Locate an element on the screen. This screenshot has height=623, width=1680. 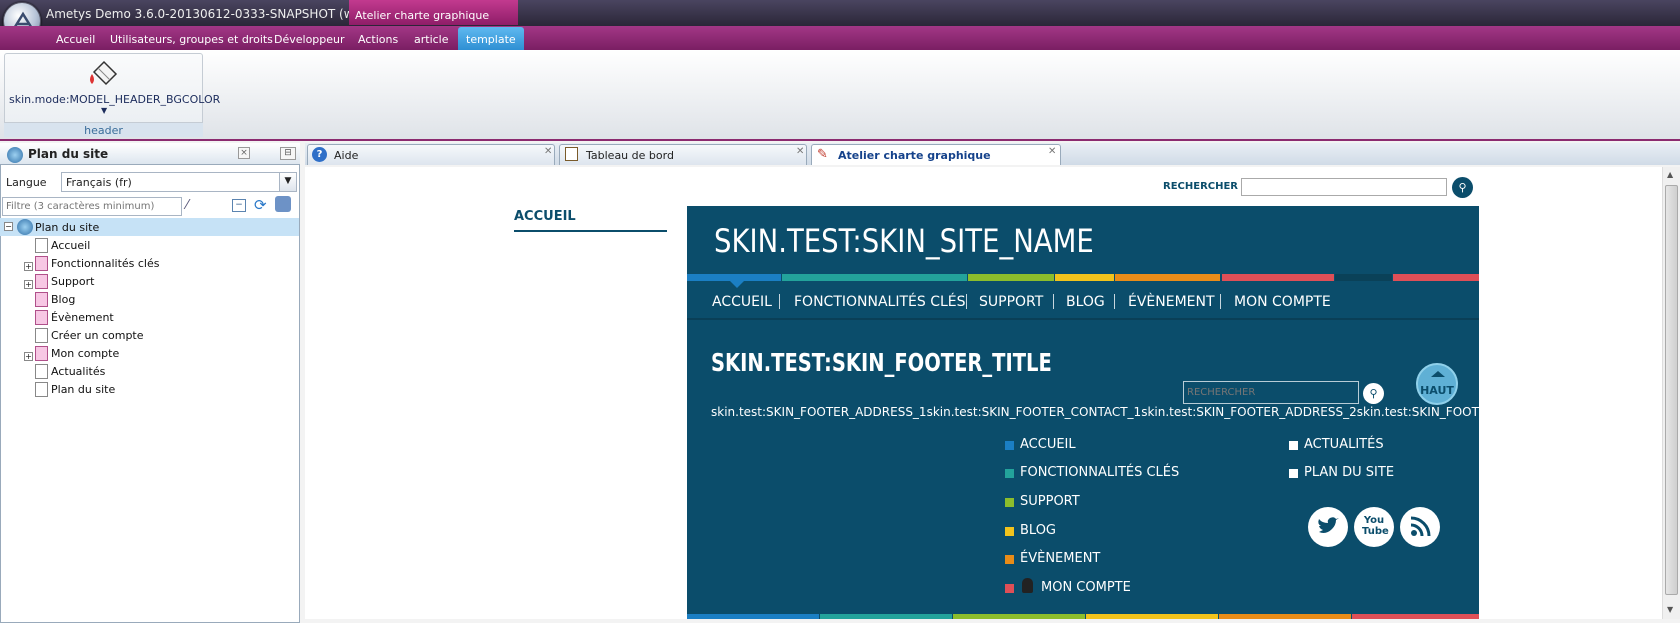
tree-item-actualites: Actualités is located at coordinates (78, 371).